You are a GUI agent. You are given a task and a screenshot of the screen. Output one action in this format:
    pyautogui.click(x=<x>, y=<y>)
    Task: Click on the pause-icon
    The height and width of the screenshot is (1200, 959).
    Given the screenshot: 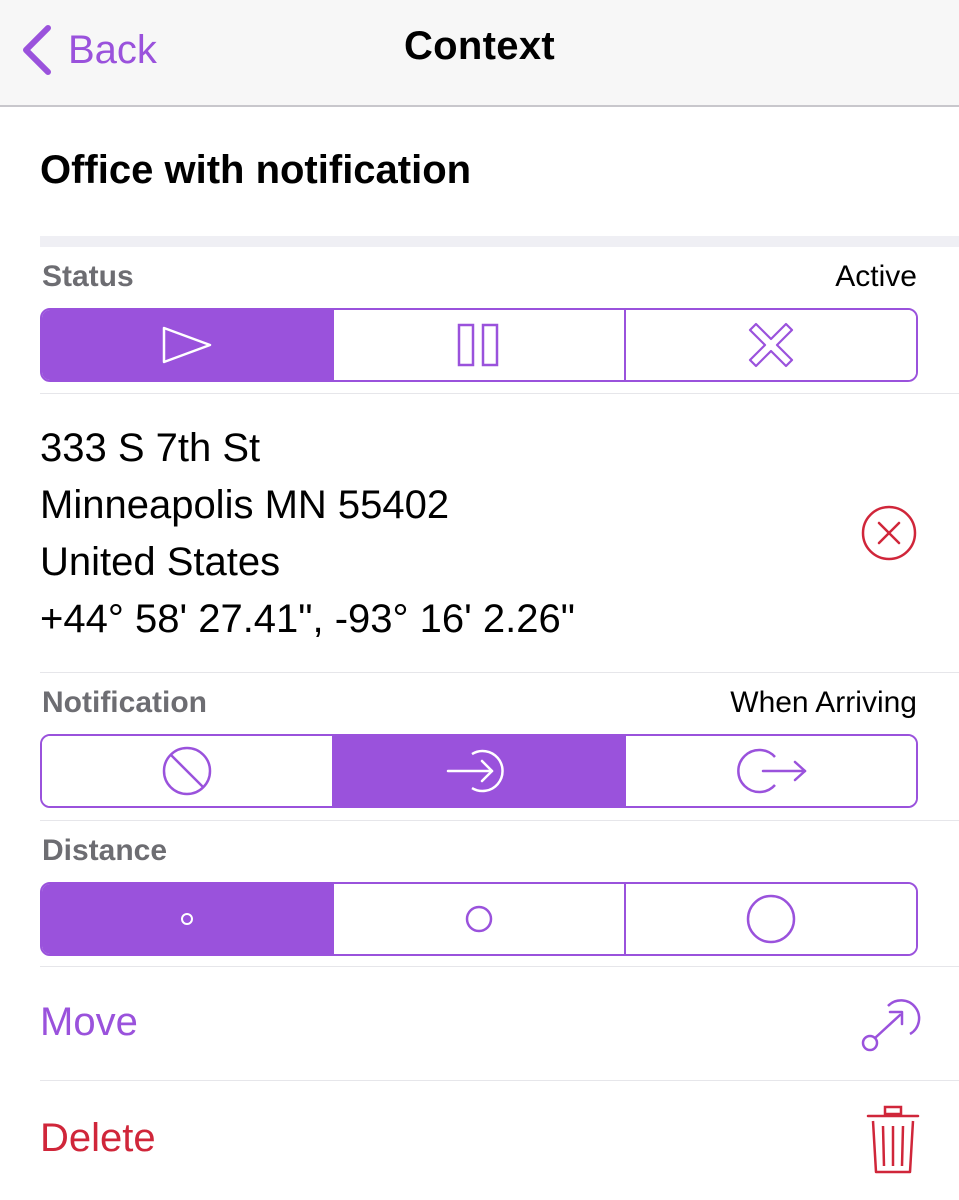 What is the action you would take?
    pyautogui.click(x=478, y=345)
    